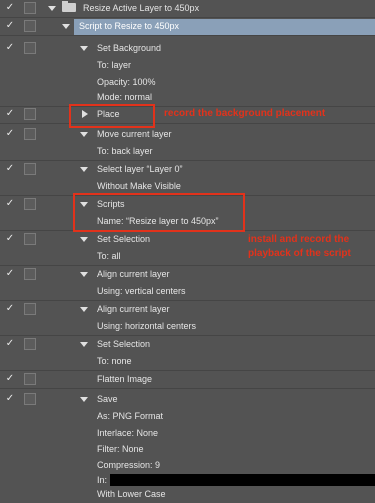  Describe the element at coordinates (187, 292) in the screenshot. I see `step-detail: Using: vertical centers` at that location.